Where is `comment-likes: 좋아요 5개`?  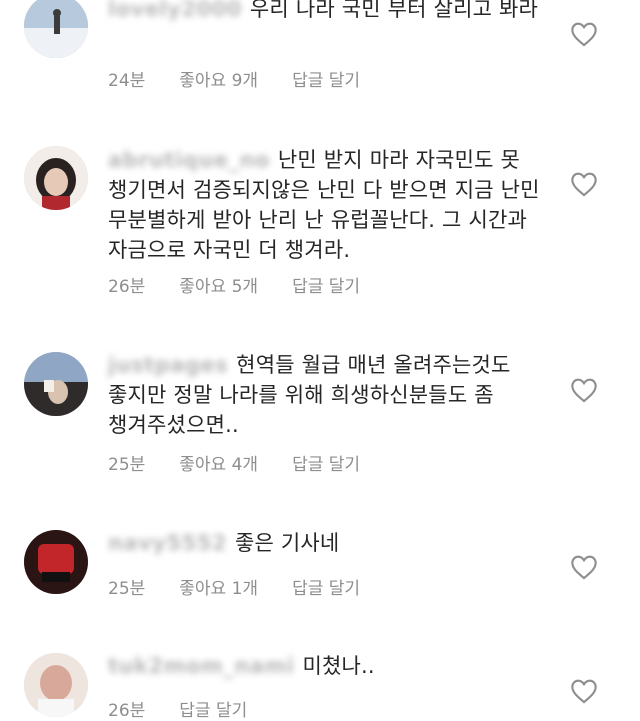
comment-likes: 좋아요 5개 is located at coordinates (218, 284).